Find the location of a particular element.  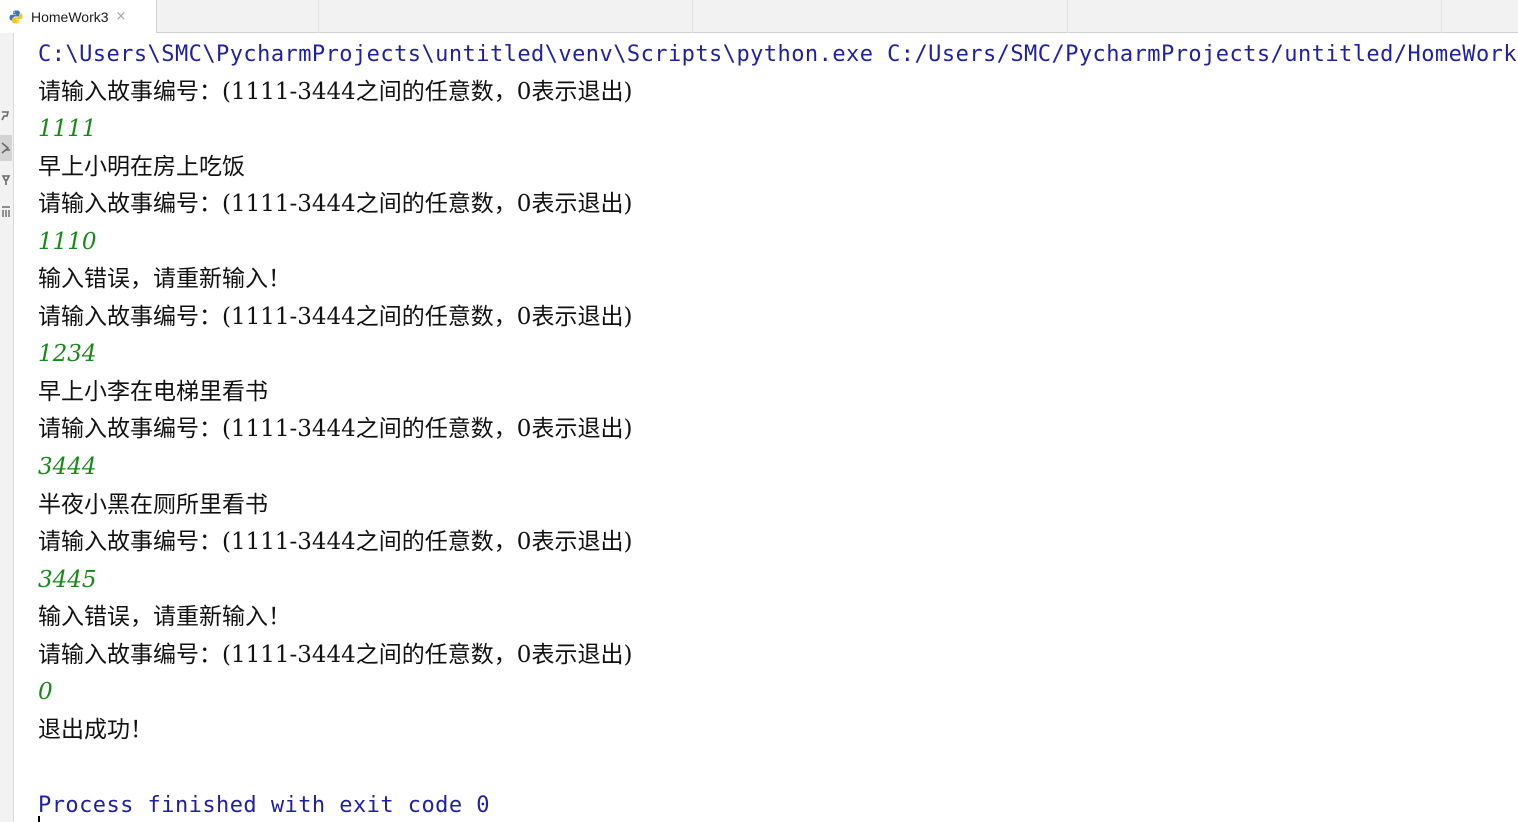

more-icon is located at coordinates (6, 212).